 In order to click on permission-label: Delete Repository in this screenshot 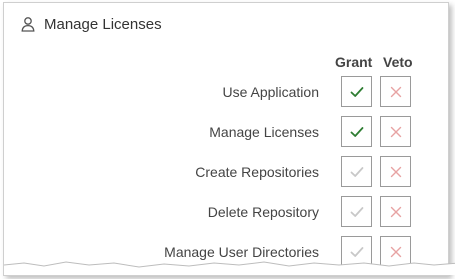, I will do `click(263, 212)`.